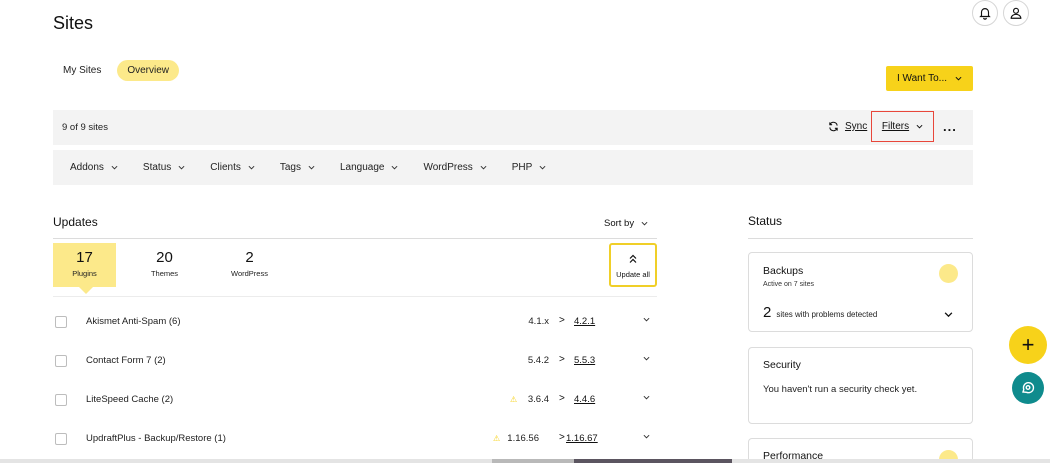  Describe the element at coordinates (633, 274) in the screenshot. I see `update-all-label: Update all` at that location.